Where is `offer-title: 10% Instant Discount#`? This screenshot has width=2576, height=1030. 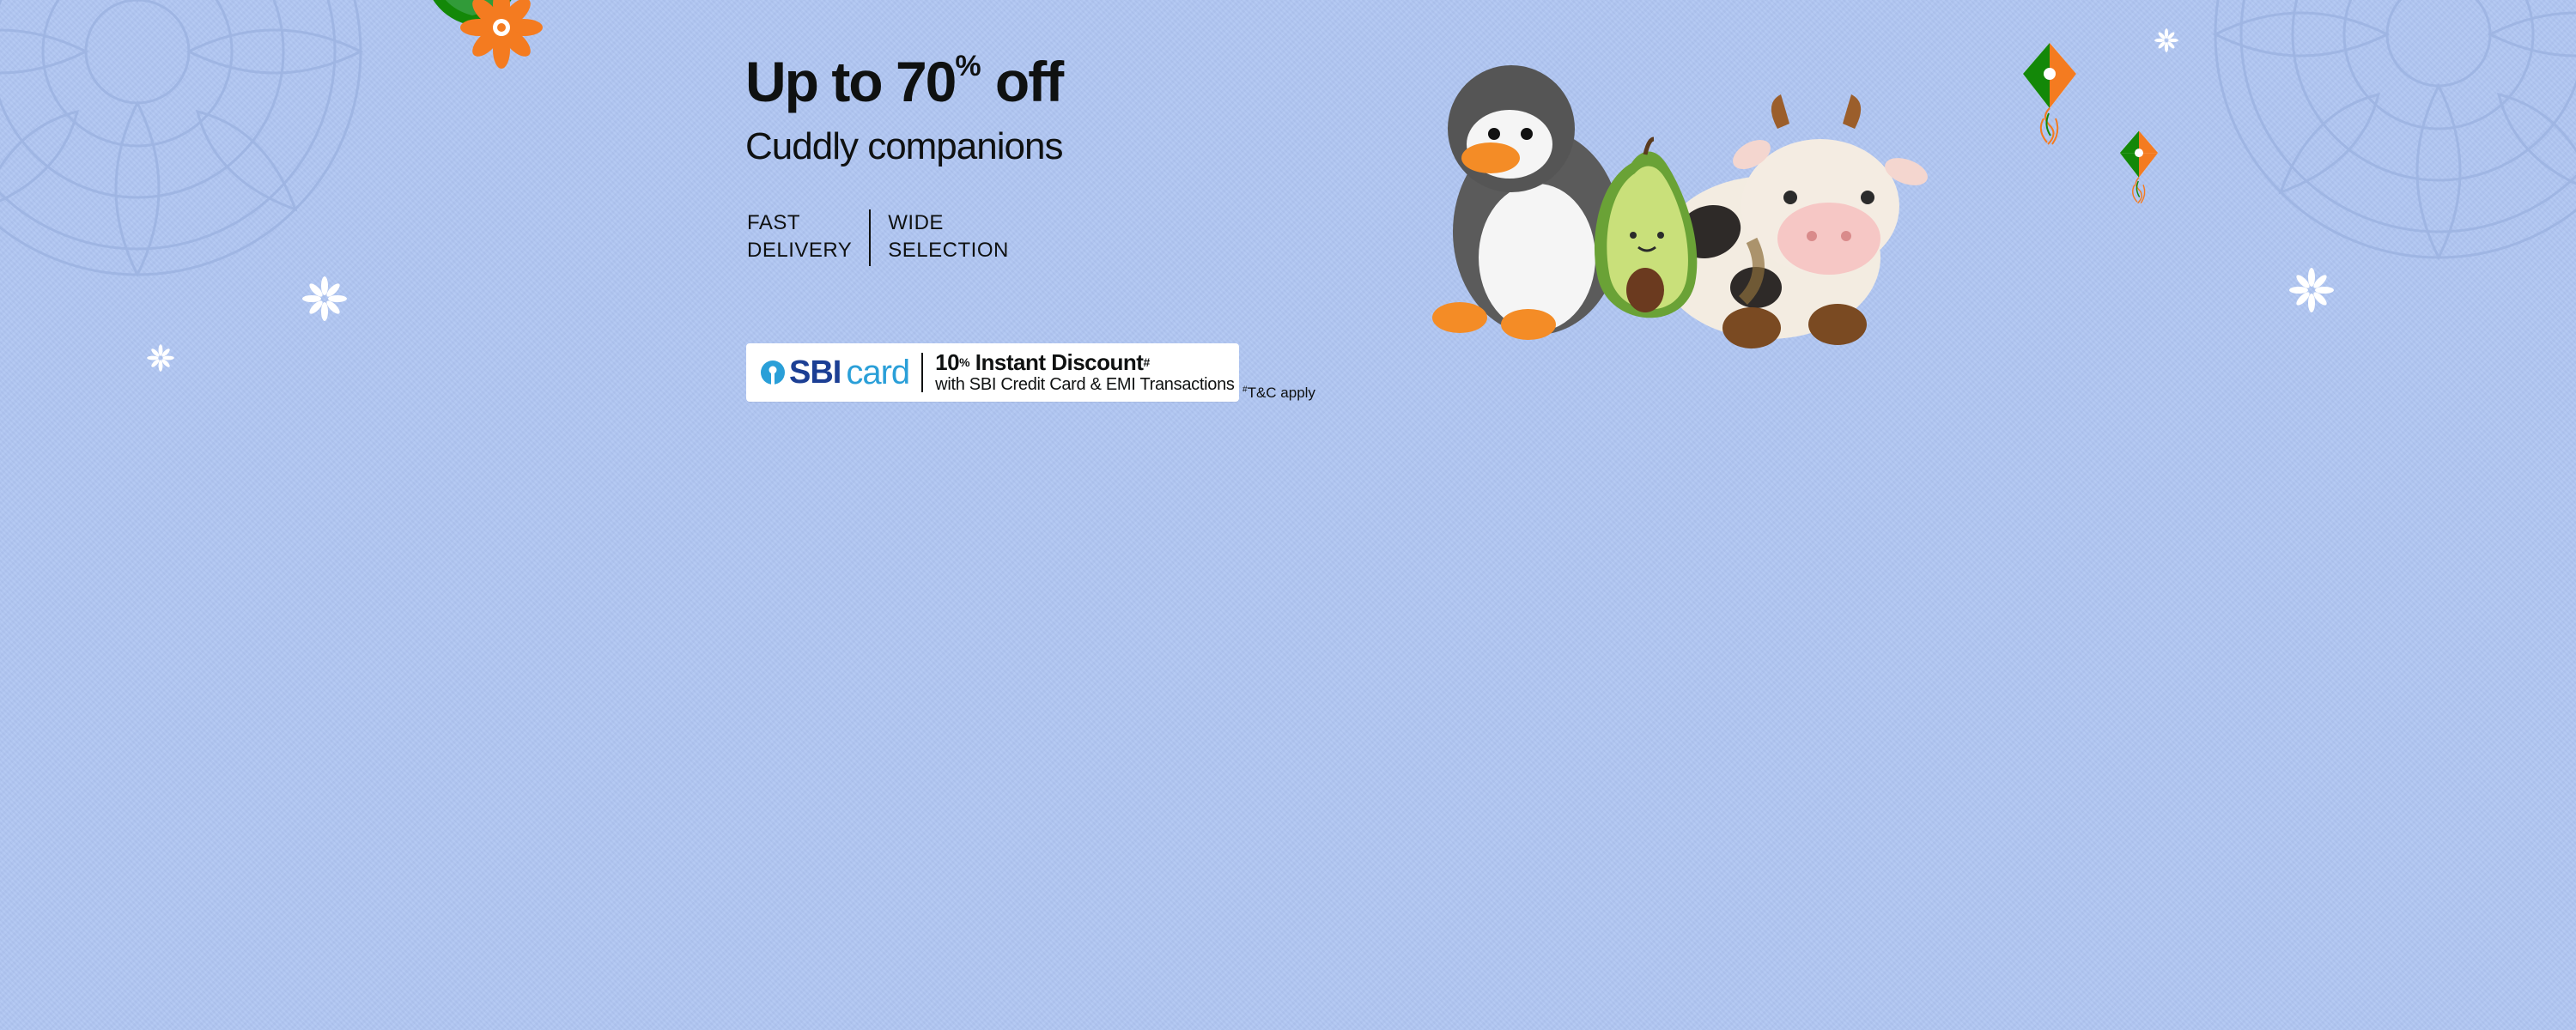 offer-title: 10% Instant Discount# is located at coordinates (1085, 362).